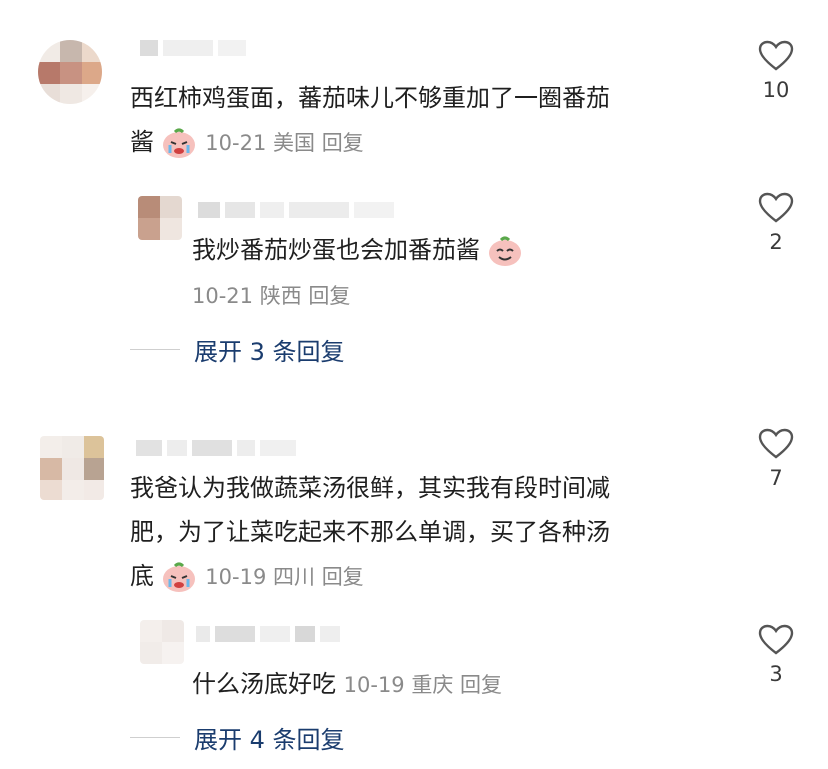 Image resolution: width=828 pixels, height=769 pixels. I want to click on reply-location: 重庆, so click(432, 685).